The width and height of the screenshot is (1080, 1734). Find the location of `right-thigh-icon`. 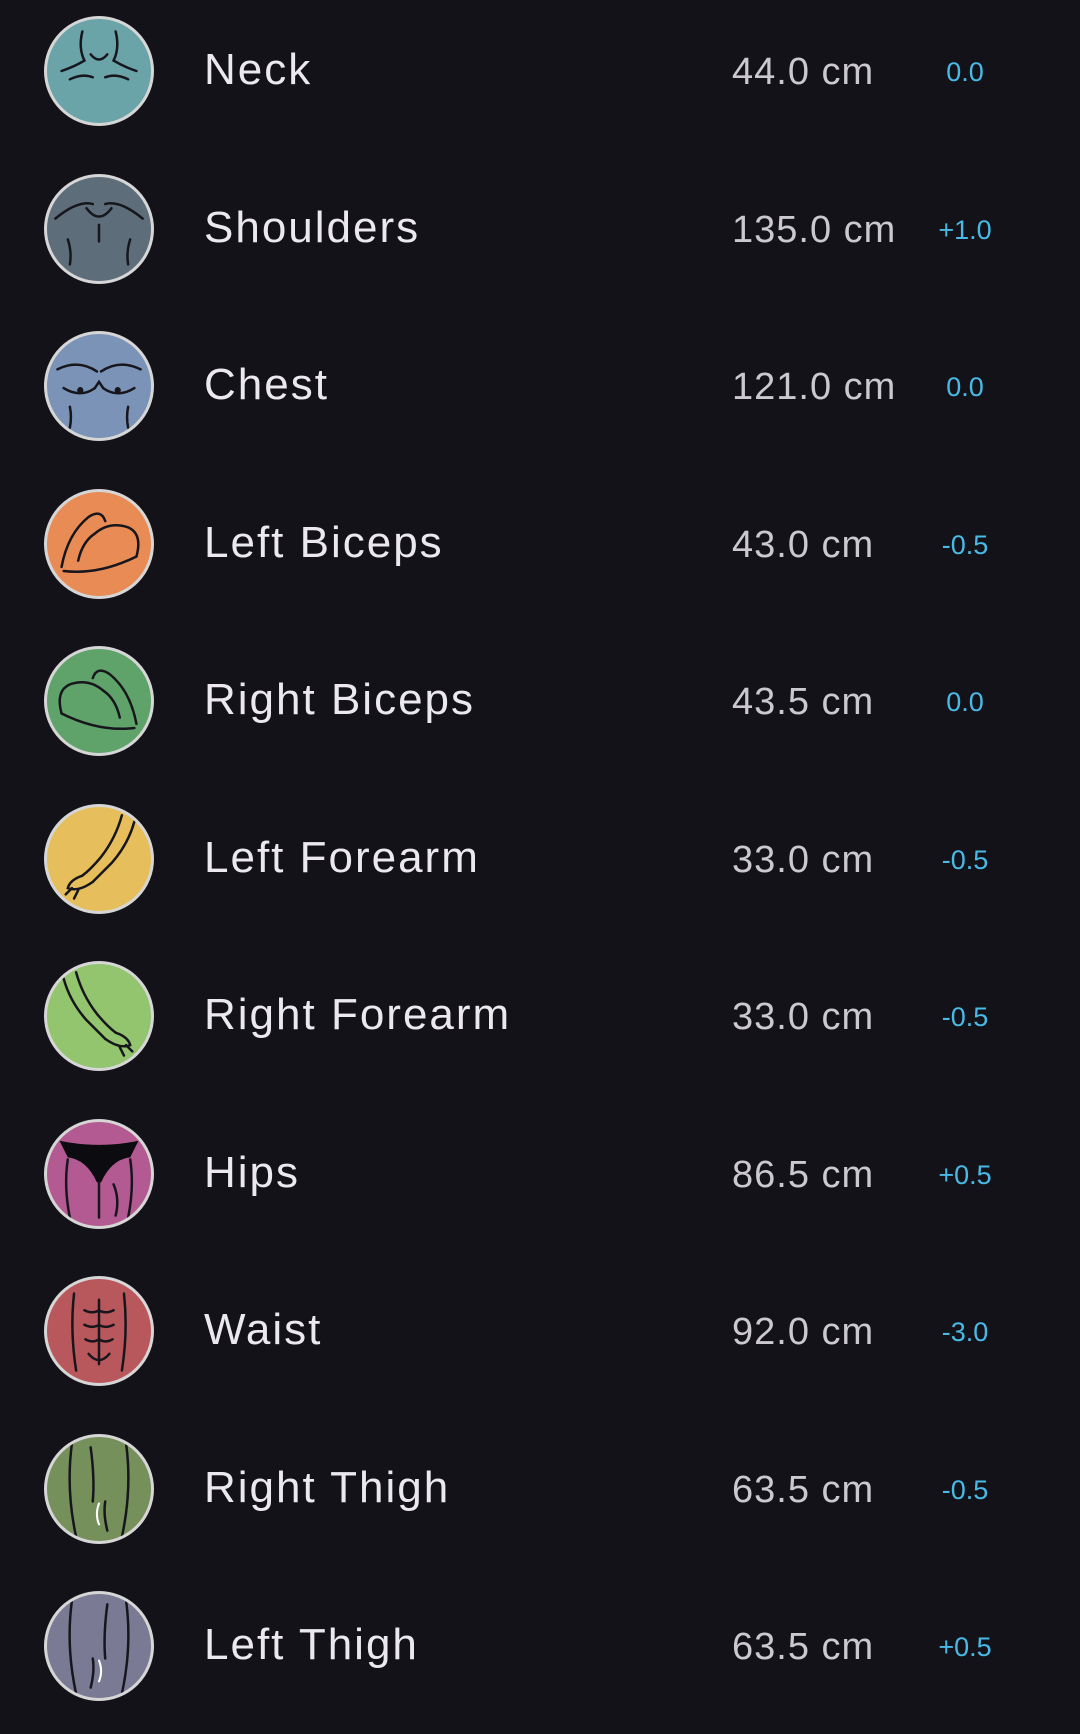

right-thigh-icon is located at coordinates (99, 1488).